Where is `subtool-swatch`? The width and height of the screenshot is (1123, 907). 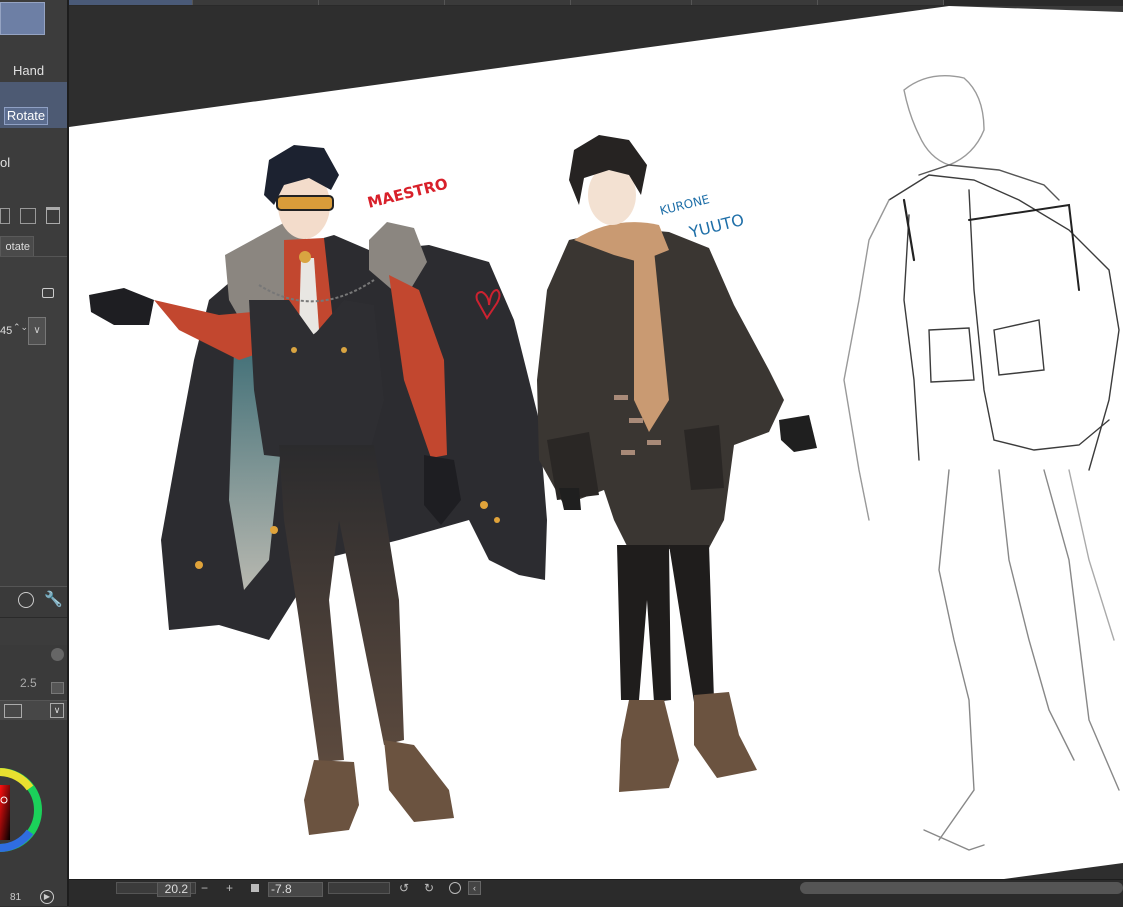
subtool-swatch is located at coordinates (22, 18).